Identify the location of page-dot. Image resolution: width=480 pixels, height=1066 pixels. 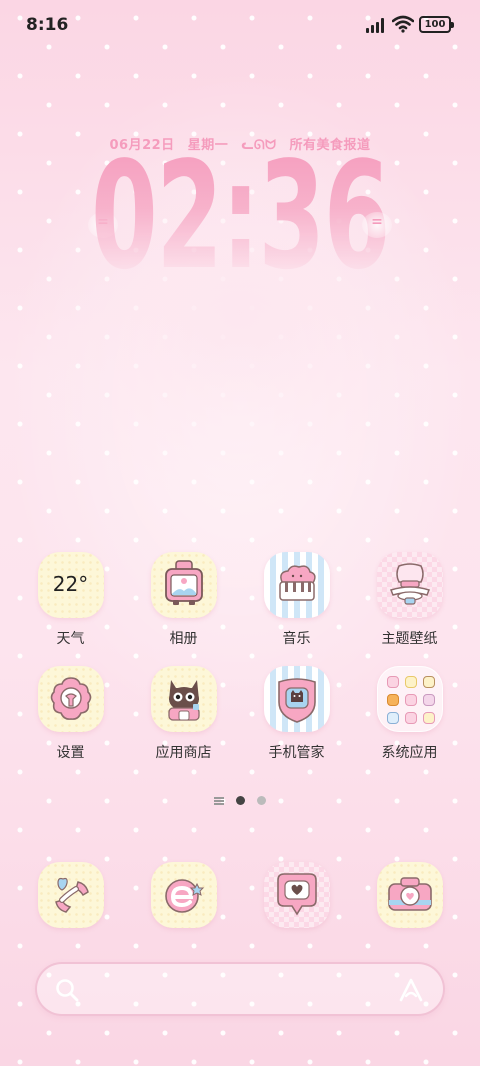
(261, 800).